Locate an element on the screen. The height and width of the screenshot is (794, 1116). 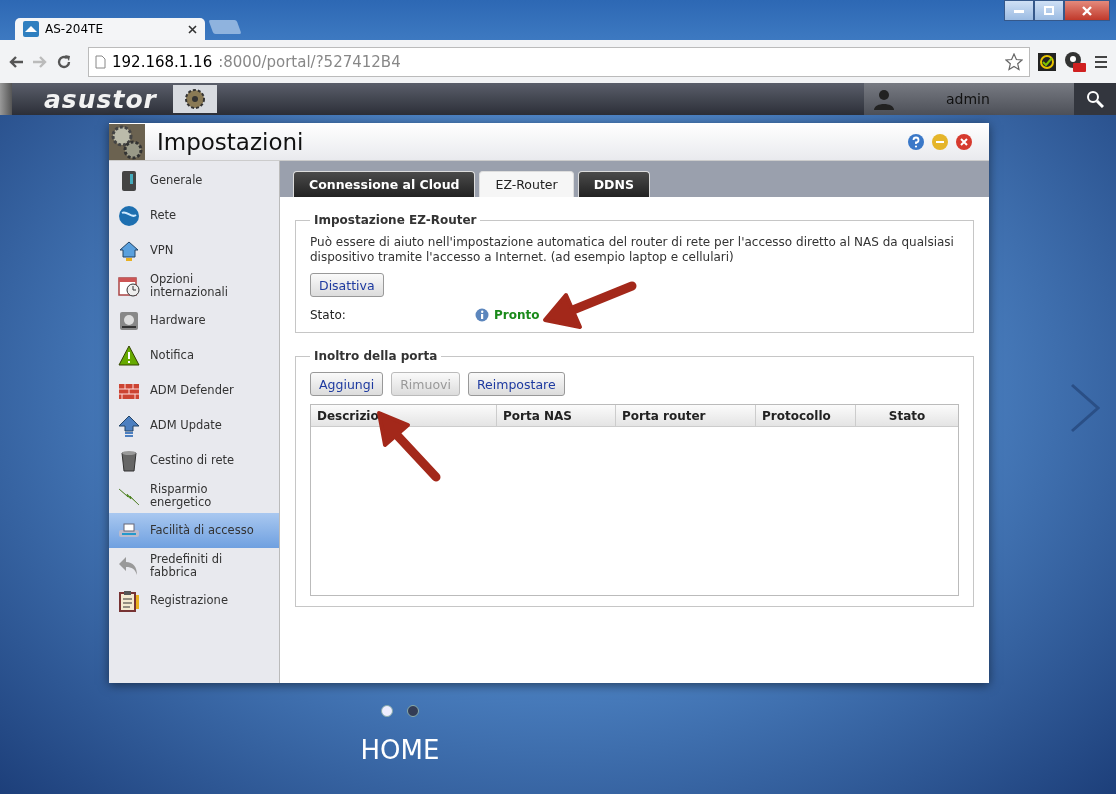
annotation-arrow is located at coordinates (409, 446).